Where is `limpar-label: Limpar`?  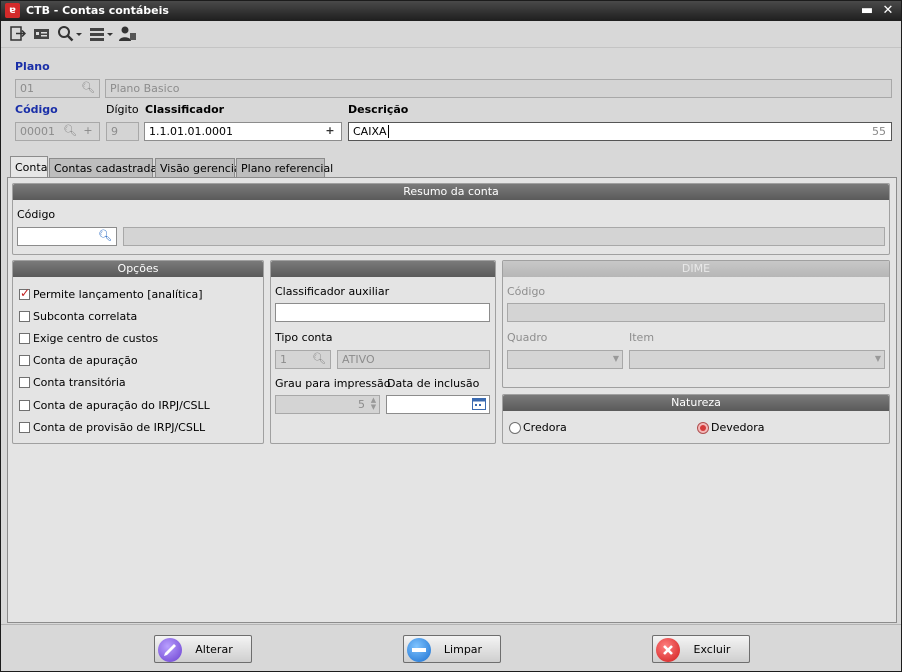
limpar-label: Limpar is located at coordinates (463, 649).